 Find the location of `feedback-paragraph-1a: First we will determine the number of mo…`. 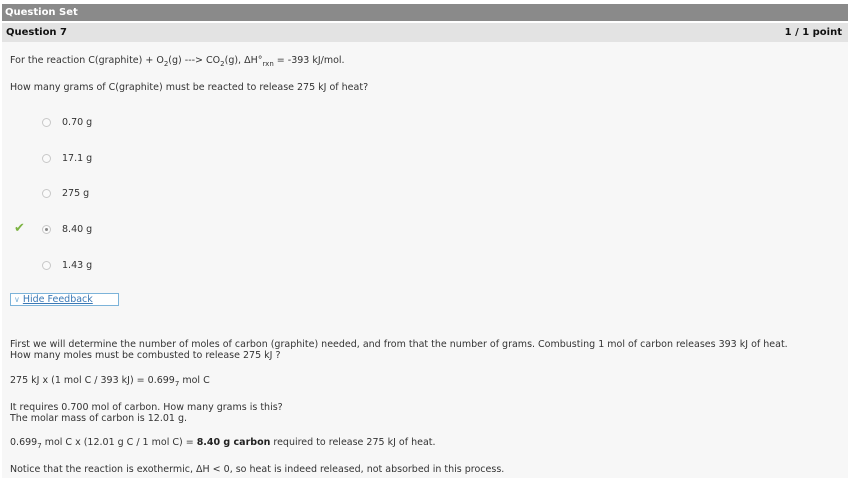

feedback-paragraph-1a: First we will determine the number of mo… is located at coordinates (399, 344).